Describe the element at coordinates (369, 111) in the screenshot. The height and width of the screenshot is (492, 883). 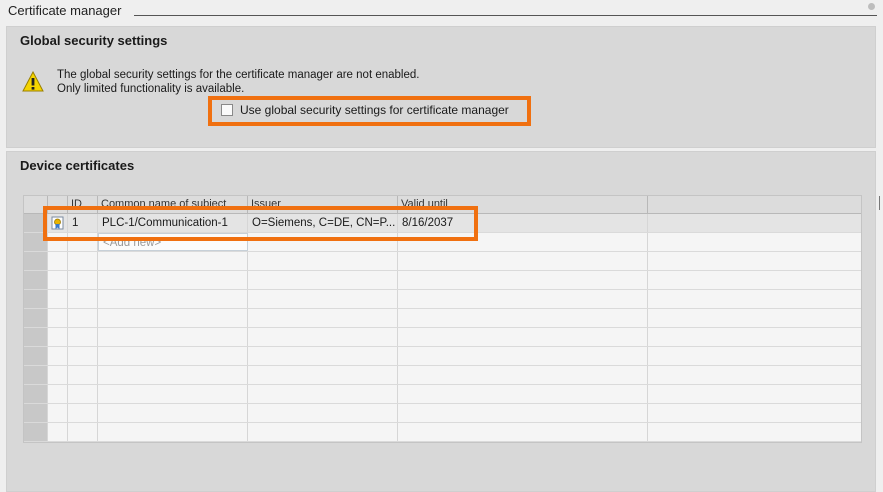
I see `checkbox-highlight` at that location.